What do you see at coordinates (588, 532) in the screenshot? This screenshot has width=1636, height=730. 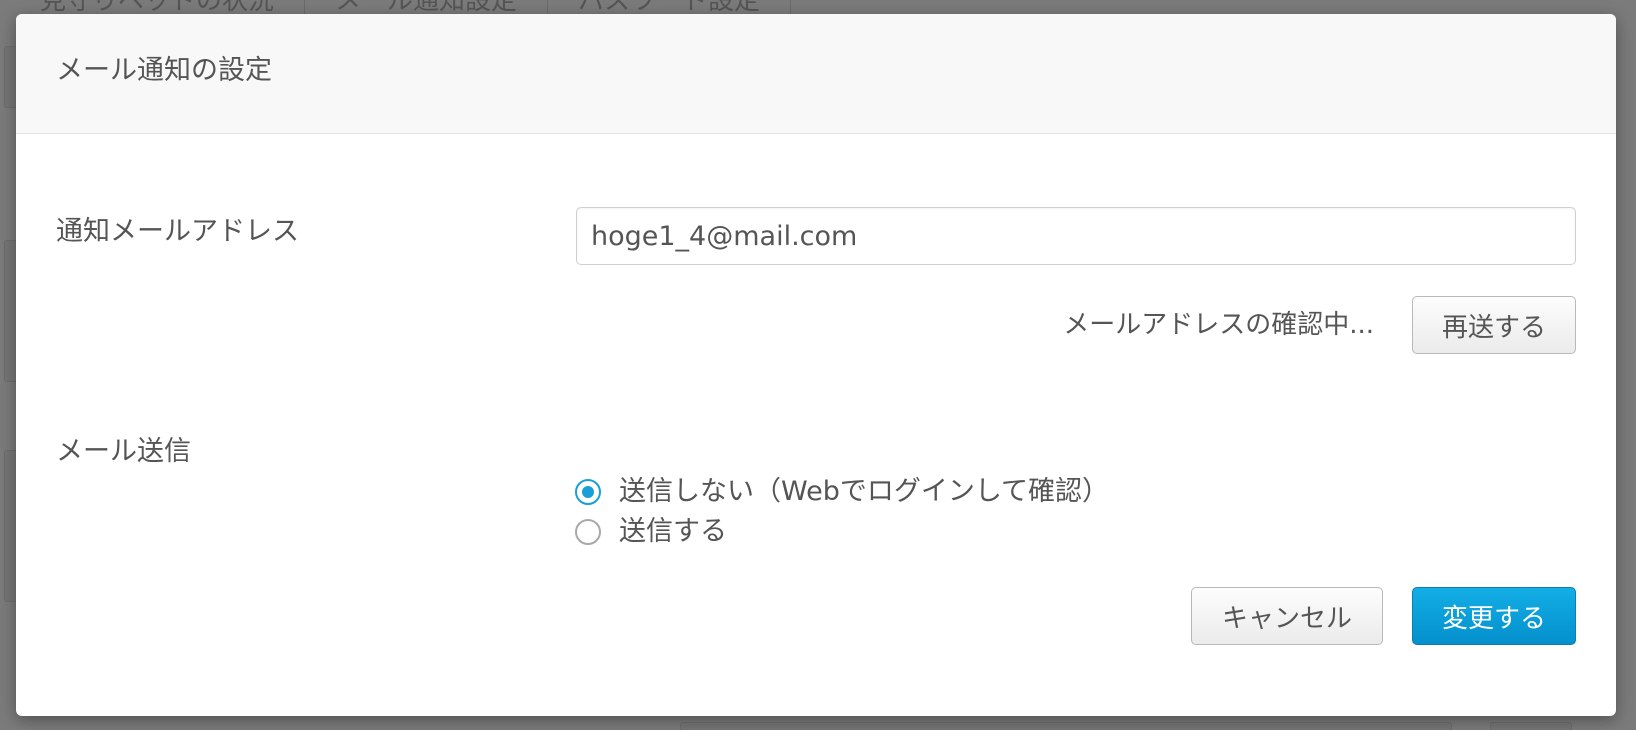 I see `radio-send` at bounding box center [588, 532].